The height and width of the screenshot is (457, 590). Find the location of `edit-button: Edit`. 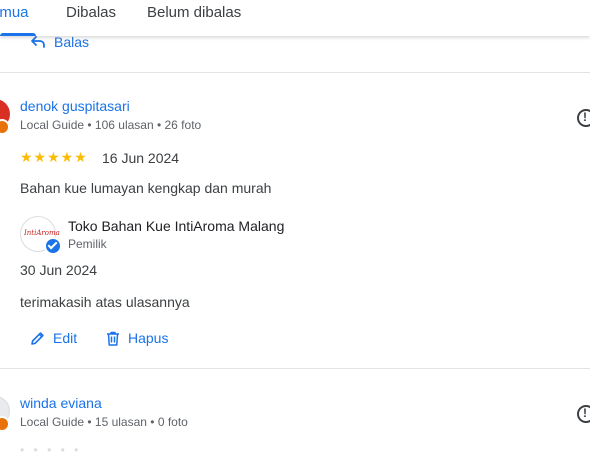

edit-button: Edit is located at coordinates (53, 338).